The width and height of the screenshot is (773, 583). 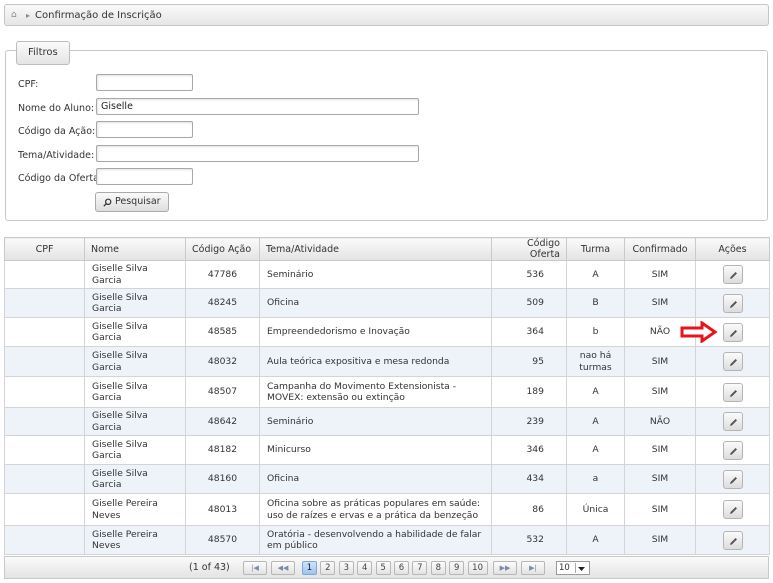 I want to click on page-button-4: 4, so click(x=365, y=568).